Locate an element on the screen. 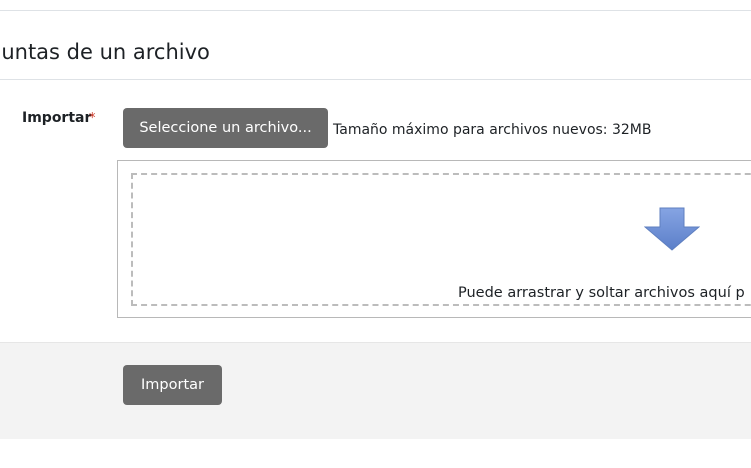  arrow-down-icon is located at coordinates (672, 229).